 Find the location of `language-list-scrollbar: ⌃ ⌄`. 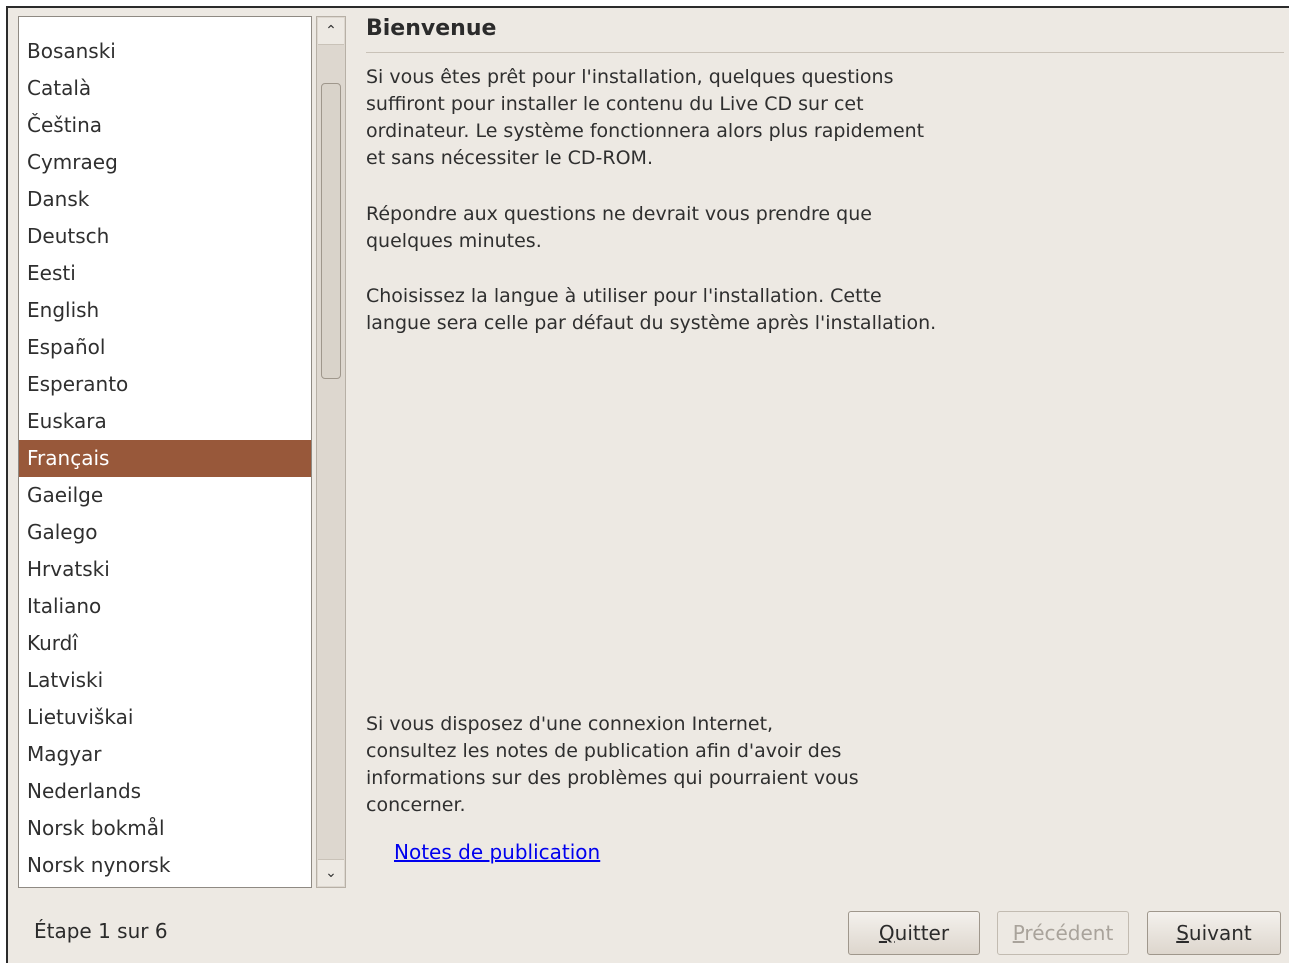

language-list-scrollbar: ⌃ ⌄ is located at coordinates (331, 452).